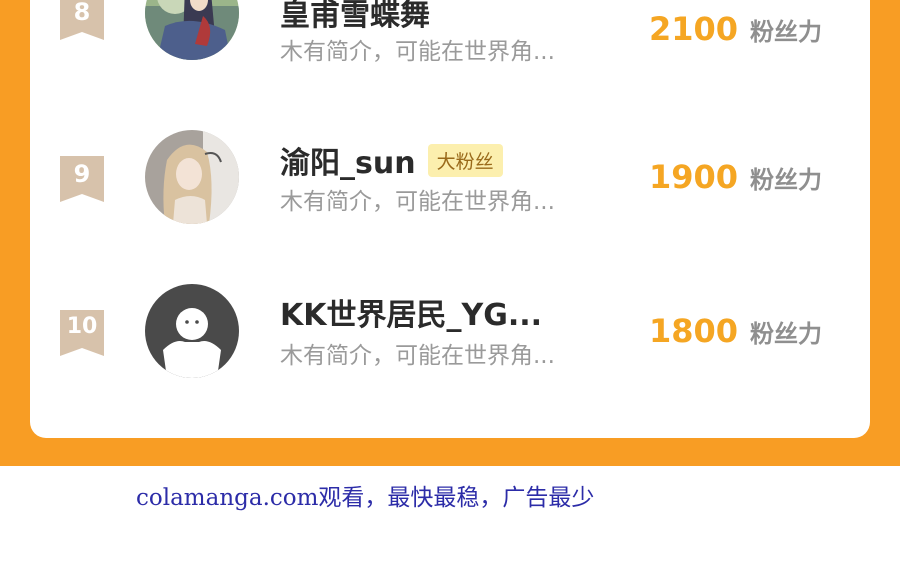 This screenshot has width=900, height=562. I want to click on footer-watermark-text: colamanga.com观看，最快最稳，广告最少, so click(365, 498).